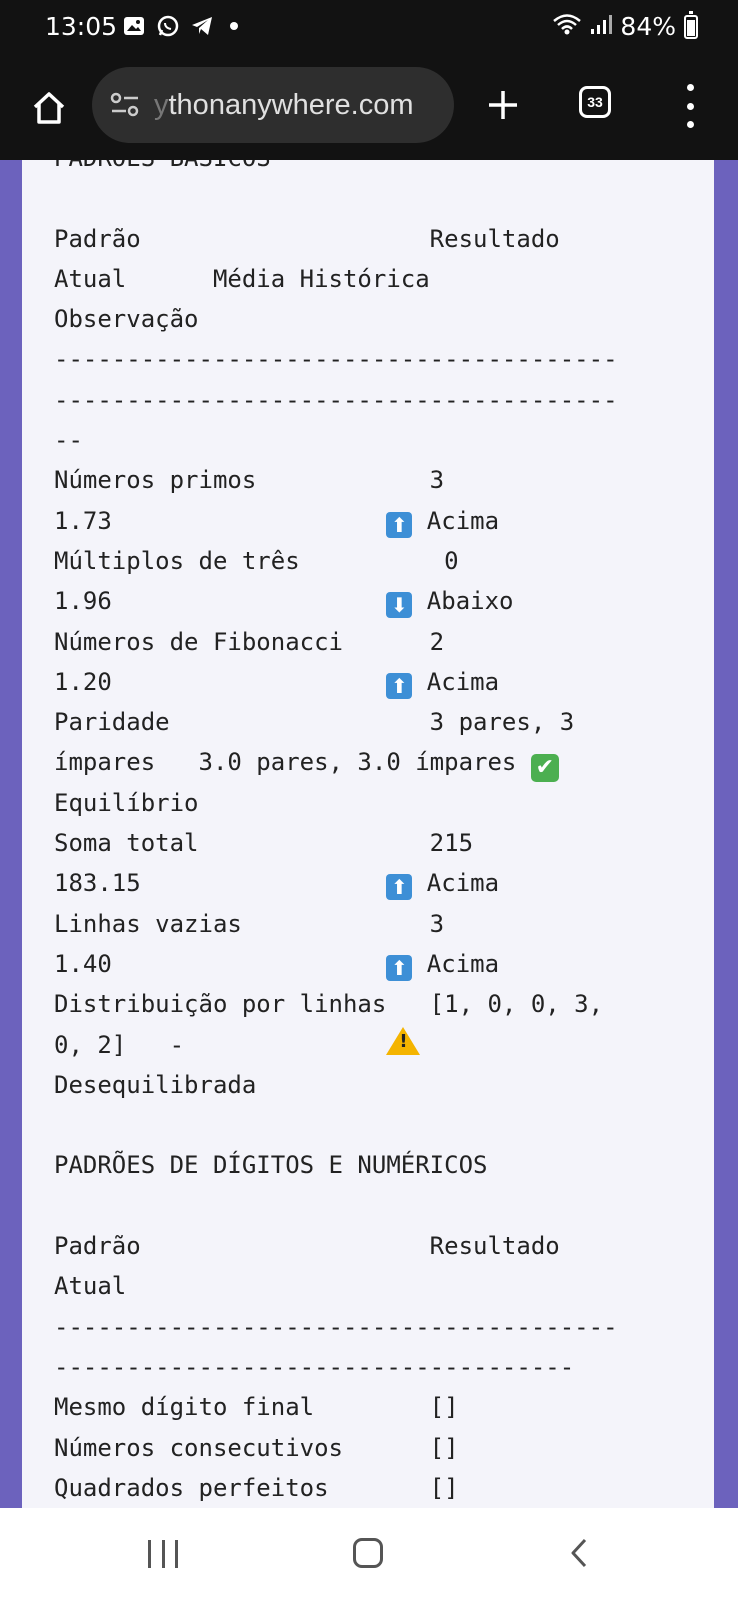 The image size is (738, 1600). Describe the element at coordinates (220, 520) in the screenshot. I see `row-primos-detail: 1.73` at that location.